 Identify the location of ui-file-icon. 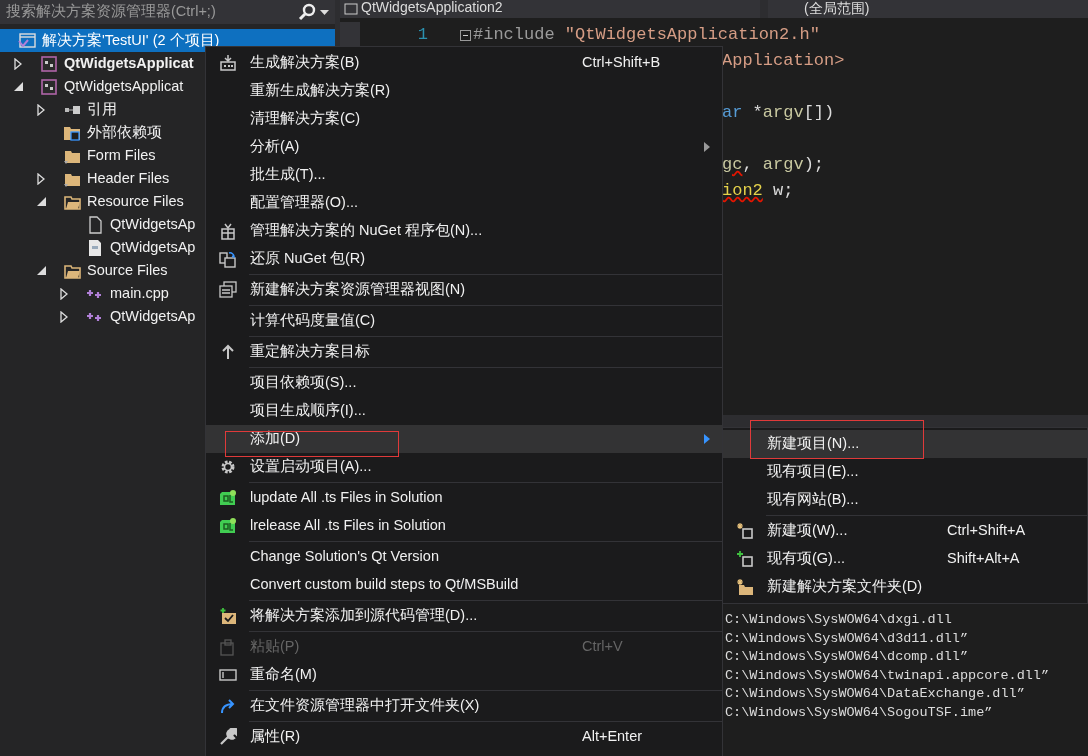
(95, 247).